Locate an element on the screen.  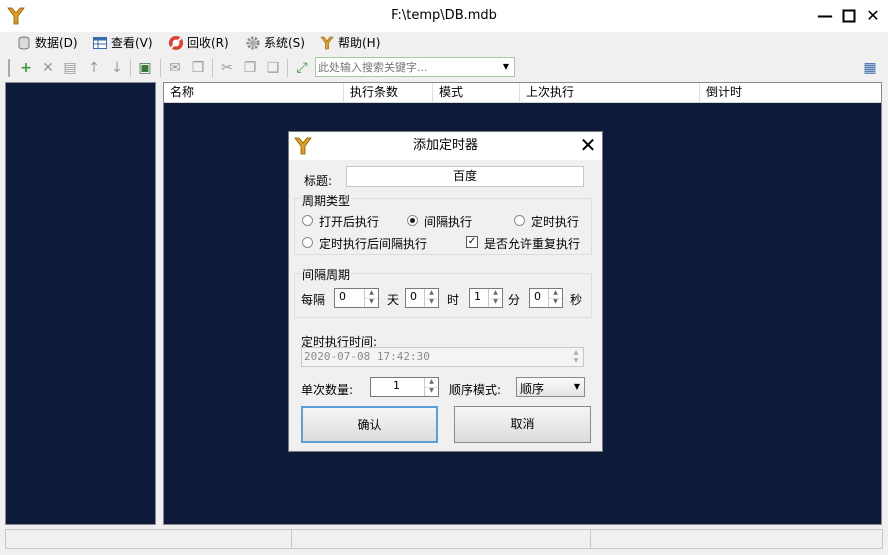
move-up-button: ↑ is located at coordinates (94, 68).